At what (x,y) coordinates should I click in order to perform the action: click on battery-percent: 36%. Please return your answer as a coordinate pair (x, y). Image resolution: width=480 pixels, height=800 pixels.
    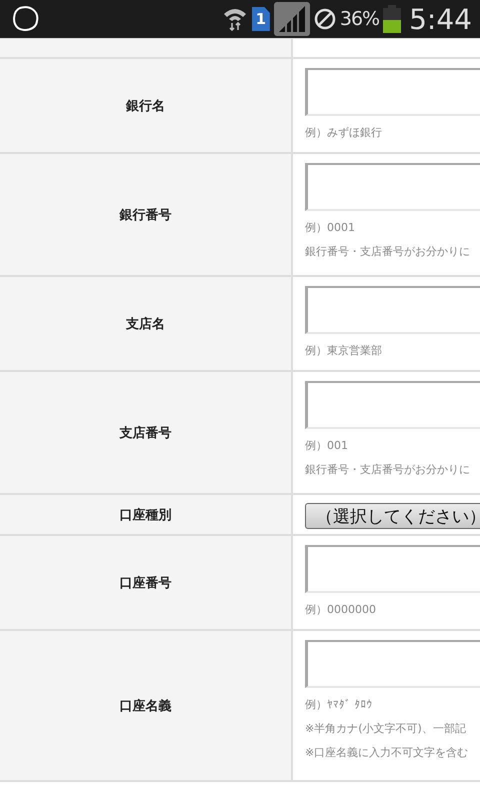
    Looking at the image, I should click on (360, 19).